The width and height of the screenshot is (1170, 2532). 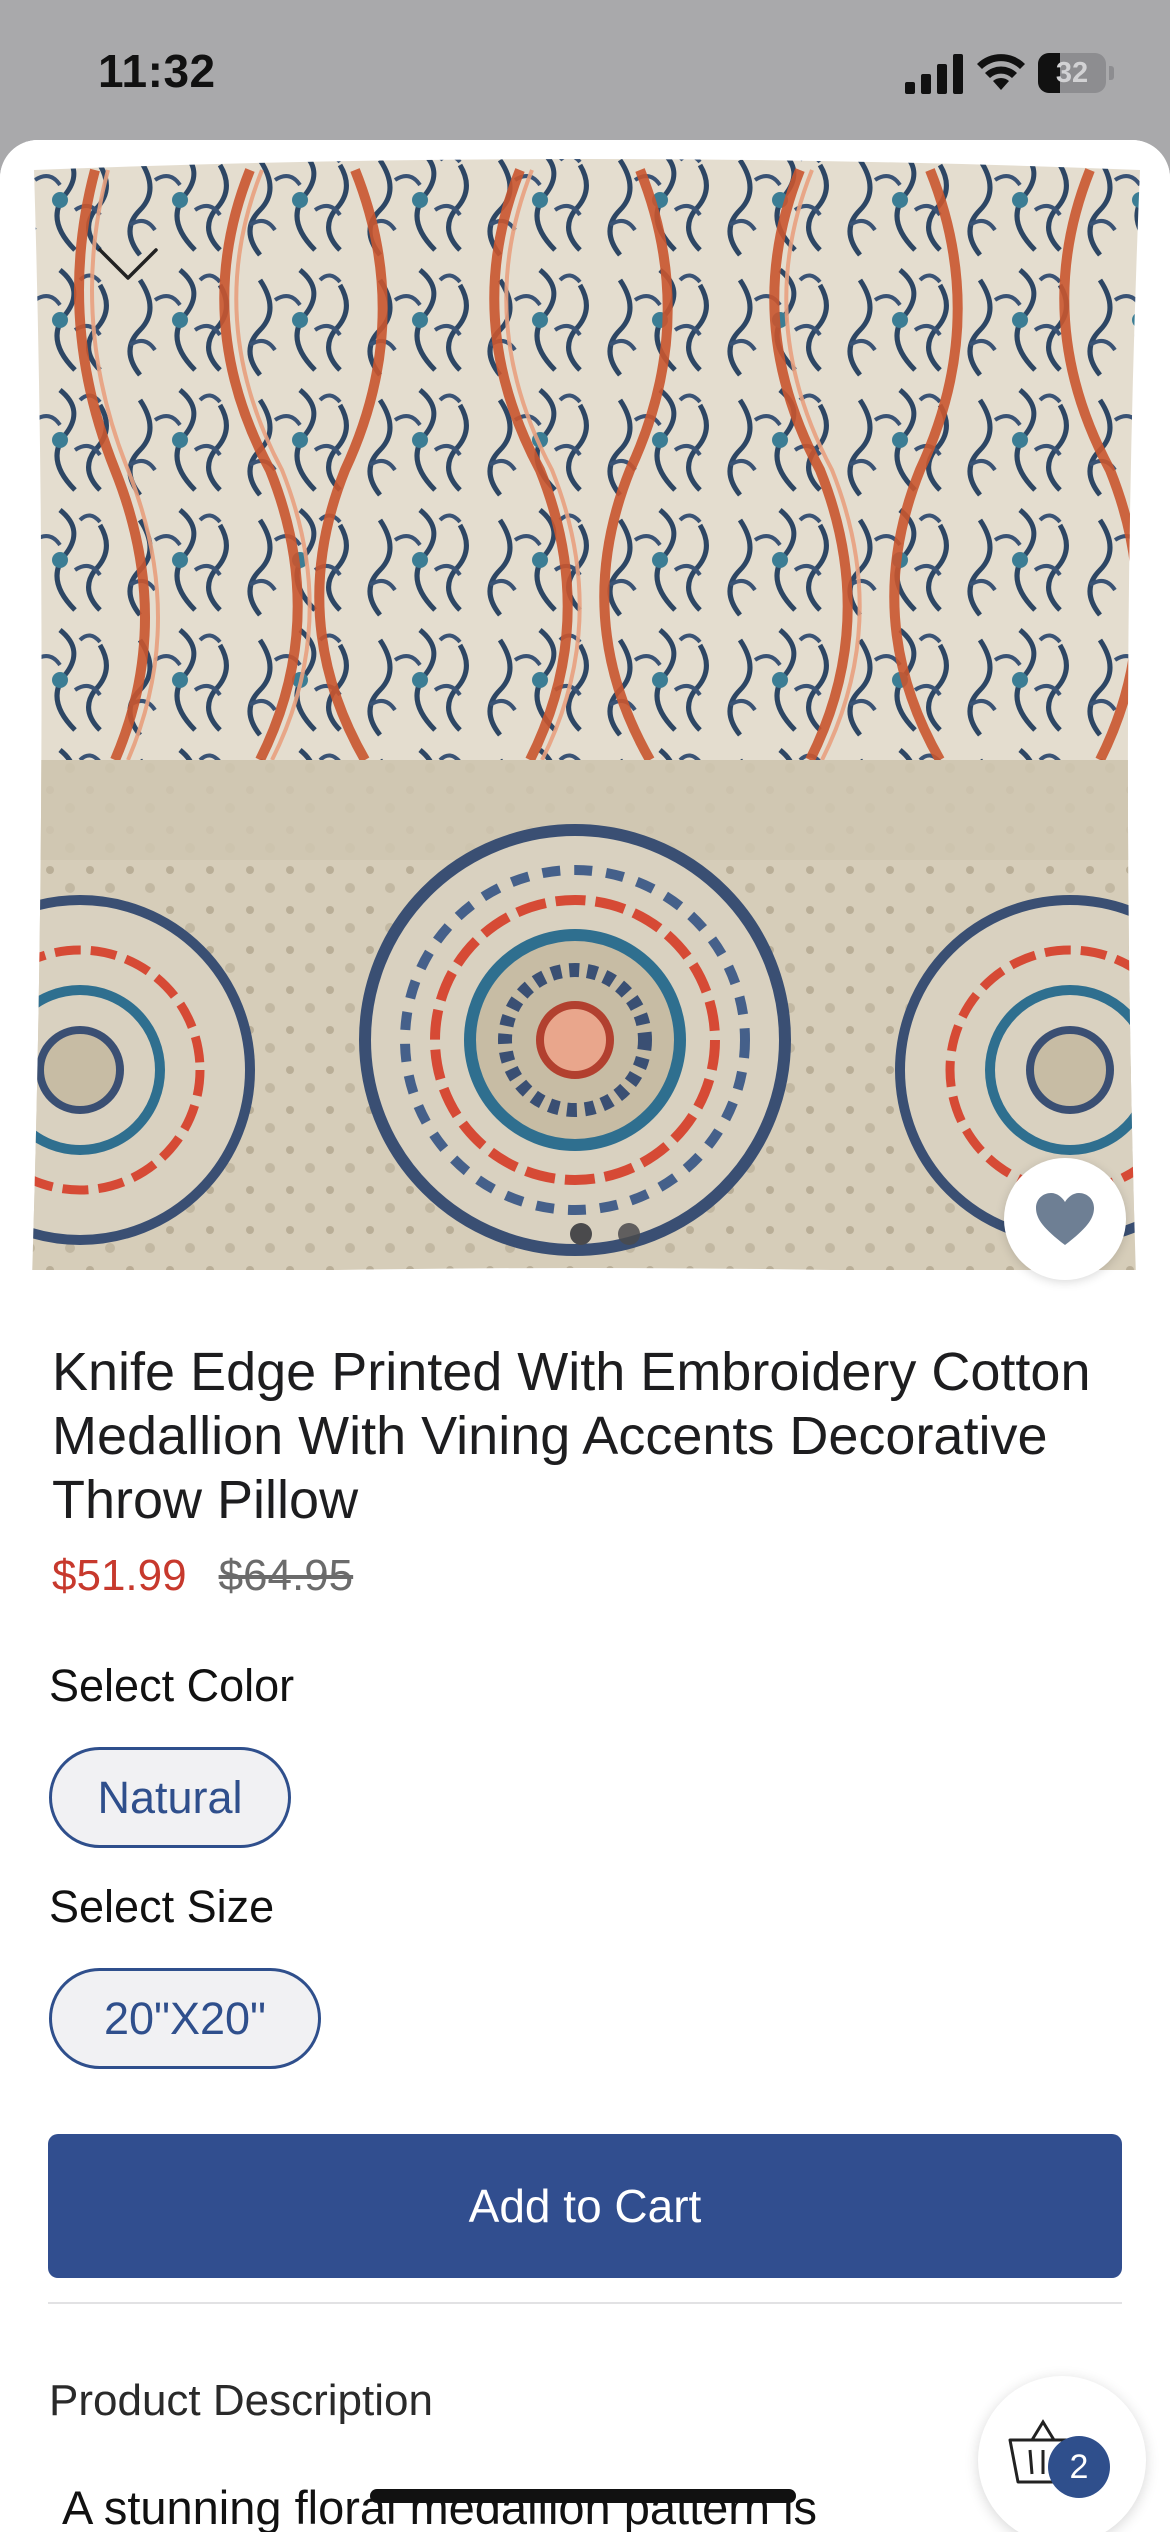 I want to click on size-option-20x20: 20"X20", so click(x=185, y=2018).